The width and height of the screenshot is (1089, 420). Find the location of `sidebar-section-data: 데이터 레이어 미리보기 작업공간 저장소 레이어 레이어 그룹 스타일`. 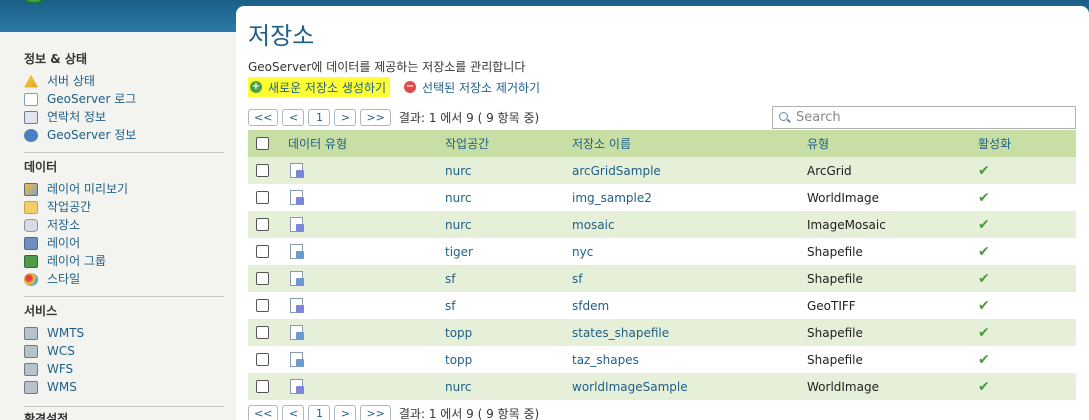

sidebar-section-data: 데이터 레이어 미리보기 작업공간 저장소 레이어 레이어 그룹 스타일 is located at coordinates (124, 223).